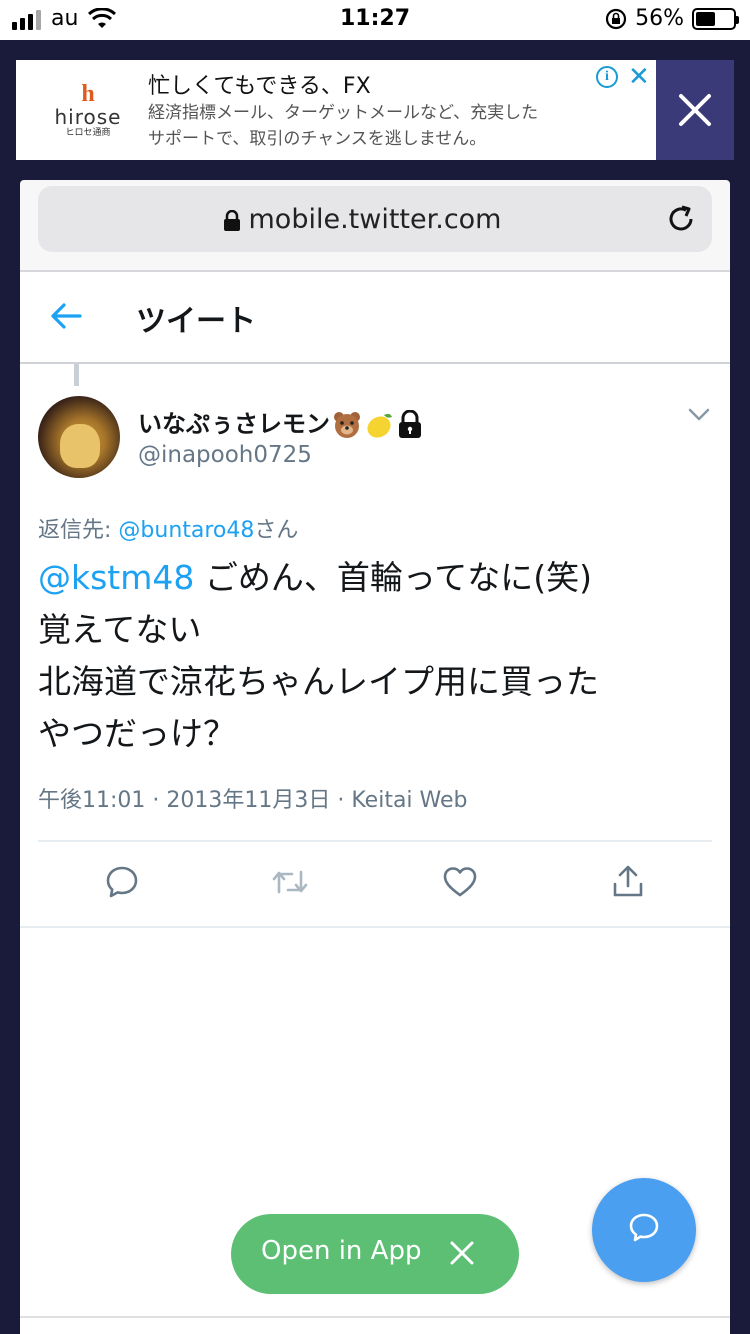  Describe the element at coordinates (628, 882) in the screenshot. I see `share-icon` at that location.